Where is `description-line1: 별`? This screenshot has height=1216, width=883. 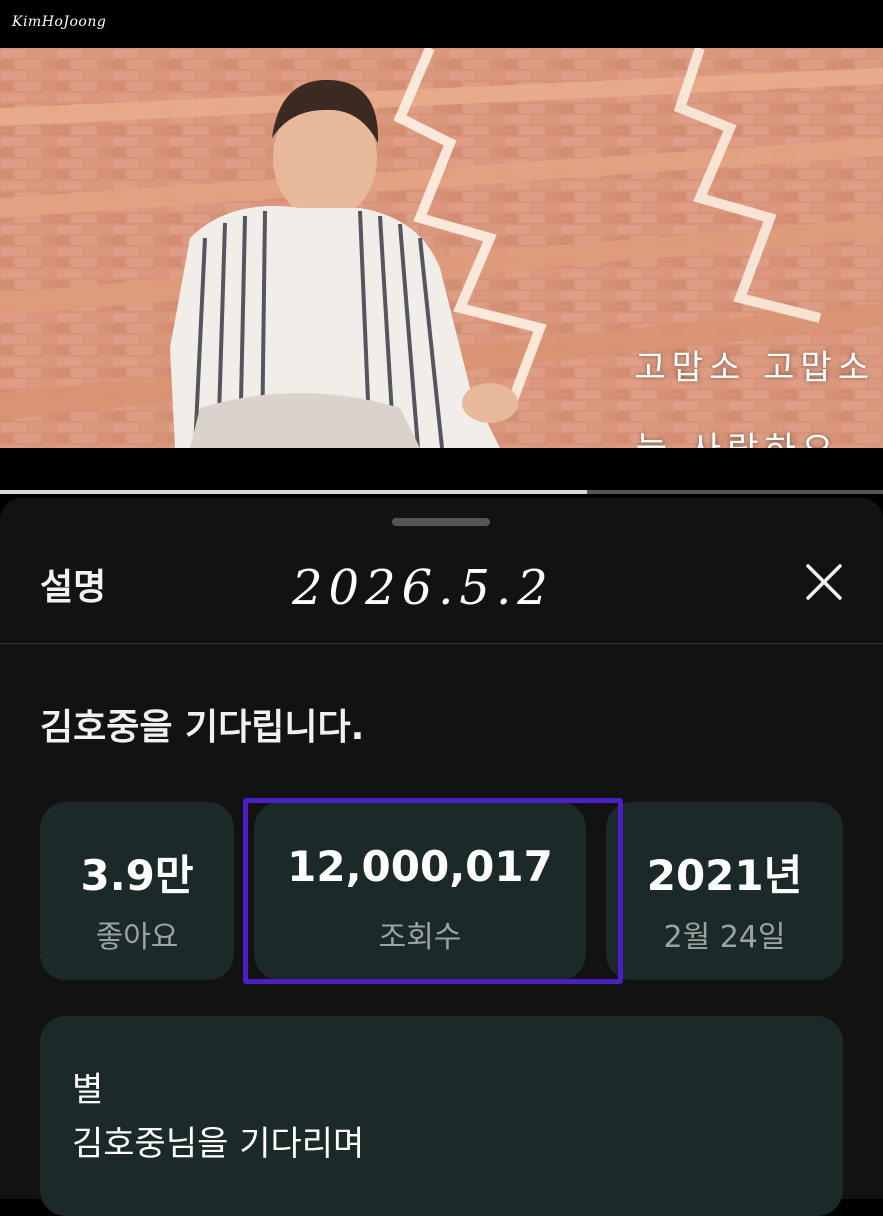 description-line1: 별 is located at coordinates (88, 1090).